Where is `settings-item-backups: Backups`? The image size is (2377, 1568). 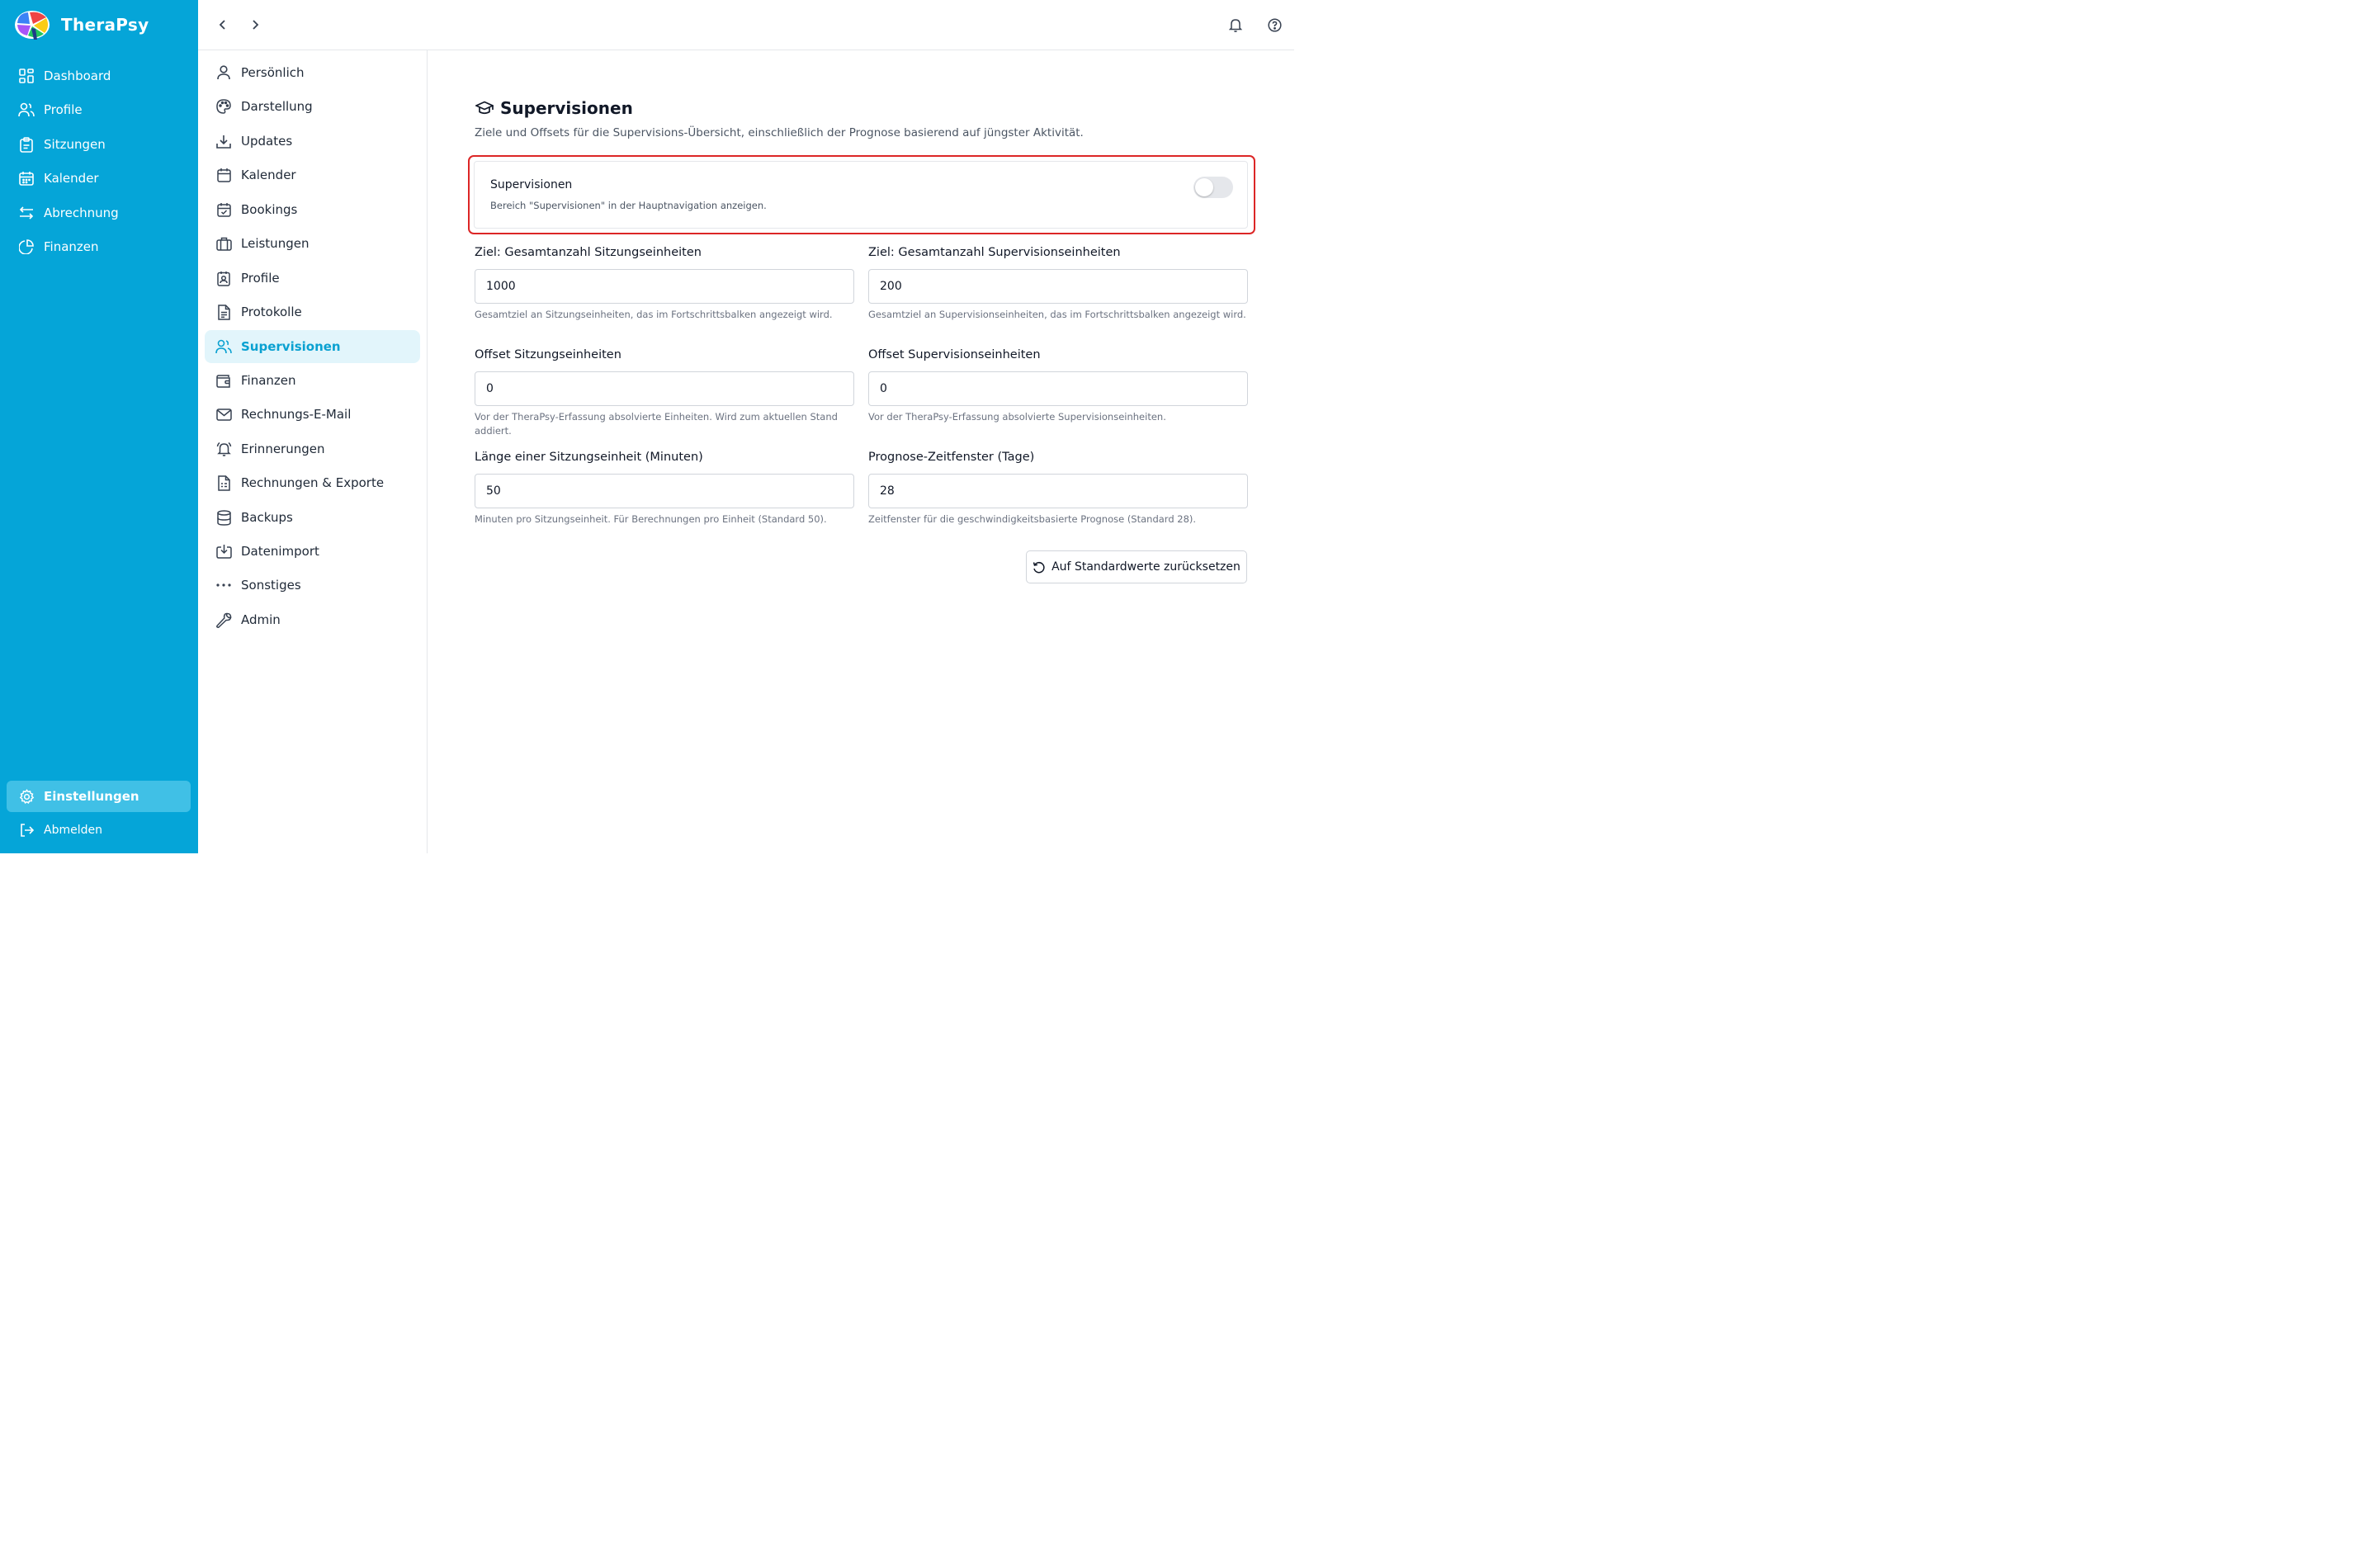
settings-item-backups: Backups is located at coordinates (312, 517).